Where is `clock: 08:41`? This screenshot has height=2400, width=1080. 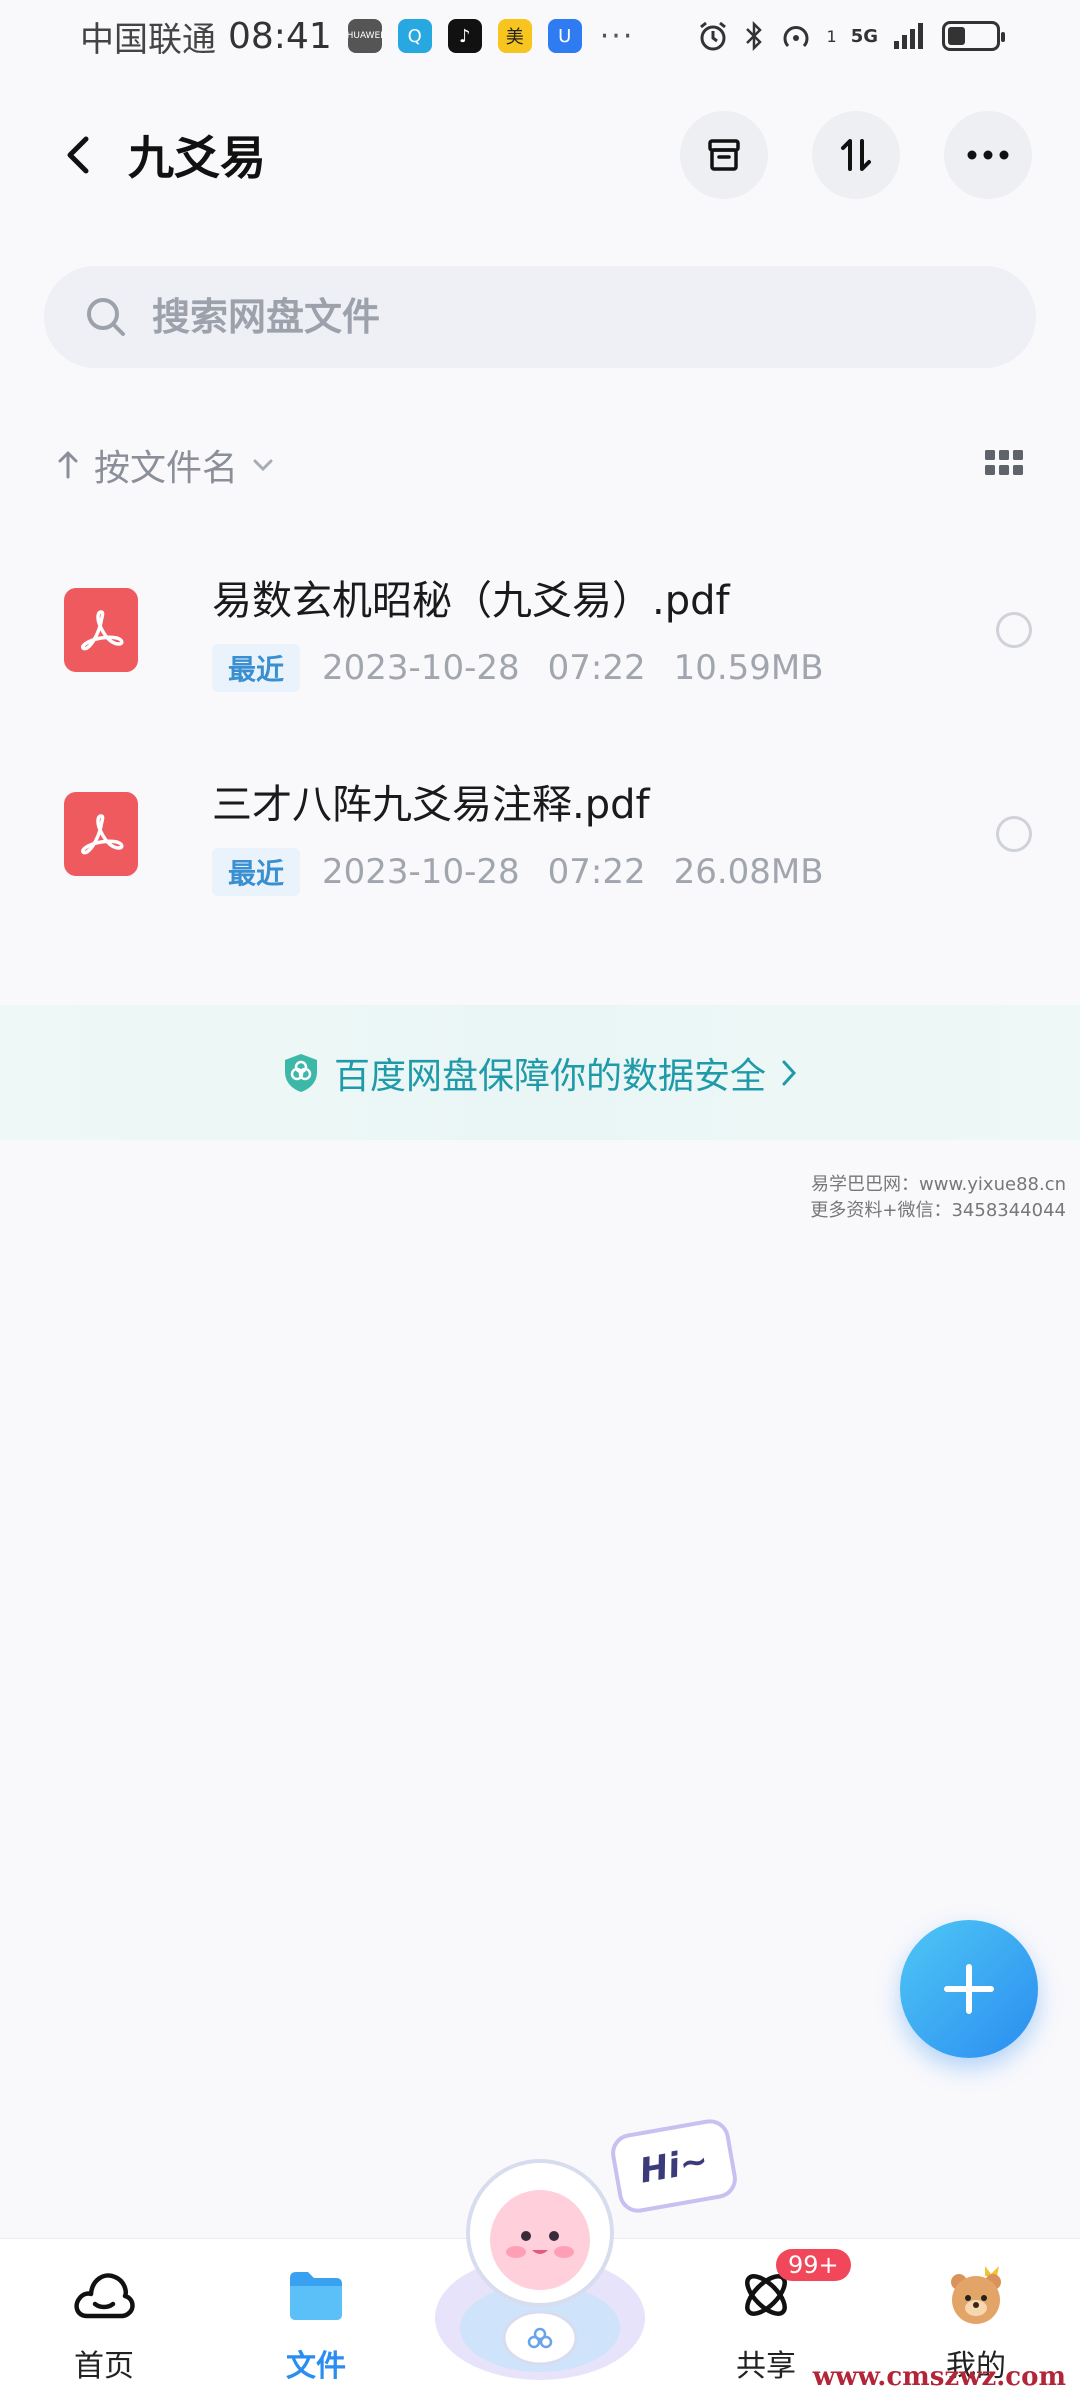
clock: 08:41 is located at coordinates (280, 36).